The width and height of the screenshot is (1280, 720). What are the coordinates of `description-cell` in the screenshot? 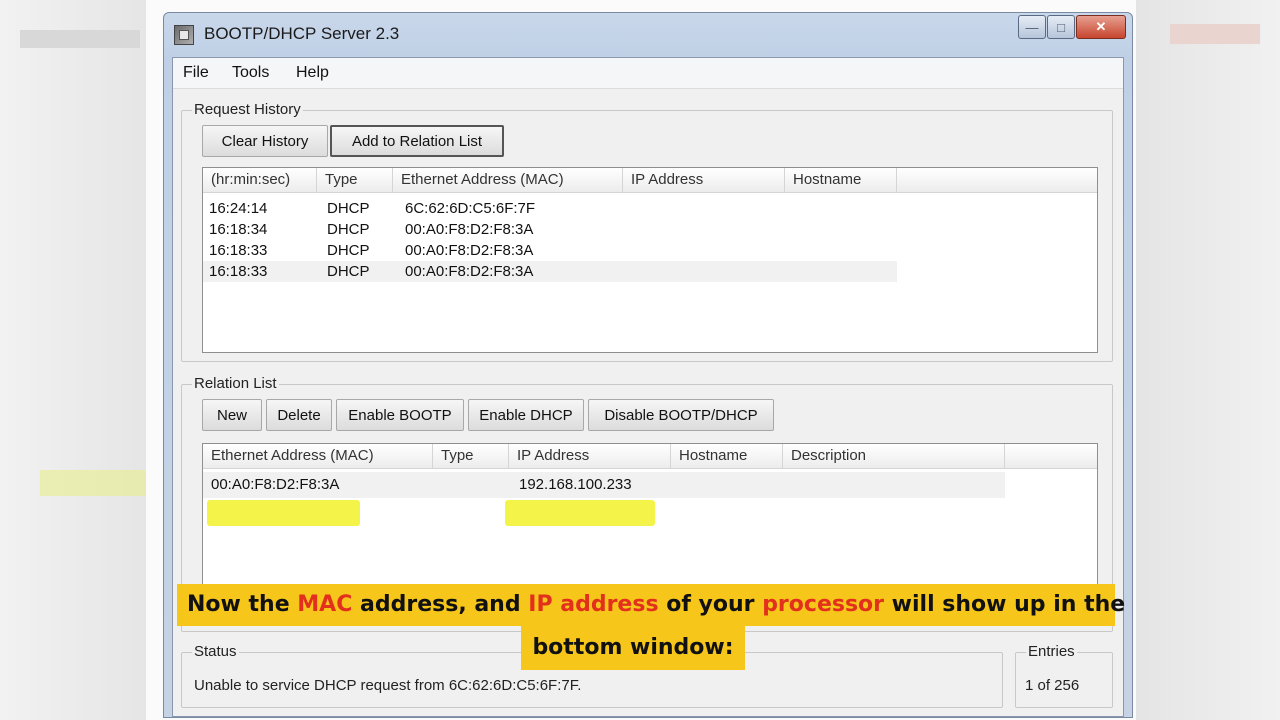 It's located at (790, 484).